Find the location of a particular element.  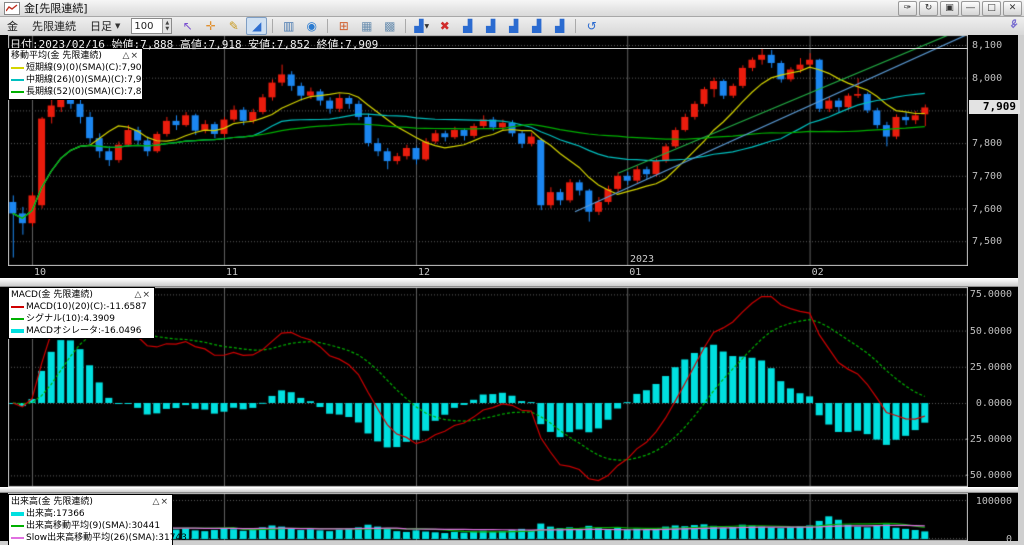

macd-osc-swatch is located at coordinates (17, 331).